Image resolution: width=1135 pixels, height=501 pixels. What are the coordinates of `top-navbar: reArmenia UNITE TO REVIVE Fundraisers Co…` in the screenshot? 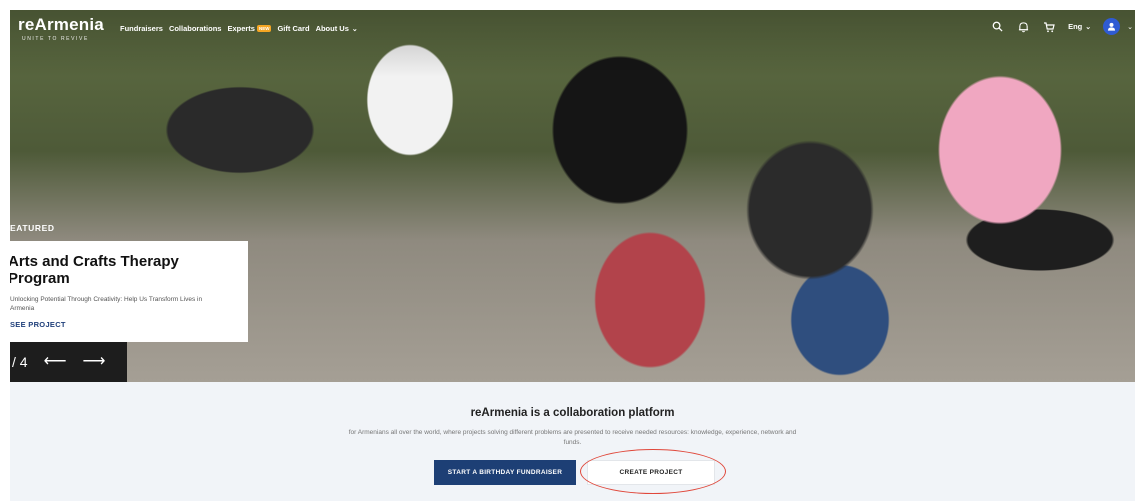 It's located at (572, 30).